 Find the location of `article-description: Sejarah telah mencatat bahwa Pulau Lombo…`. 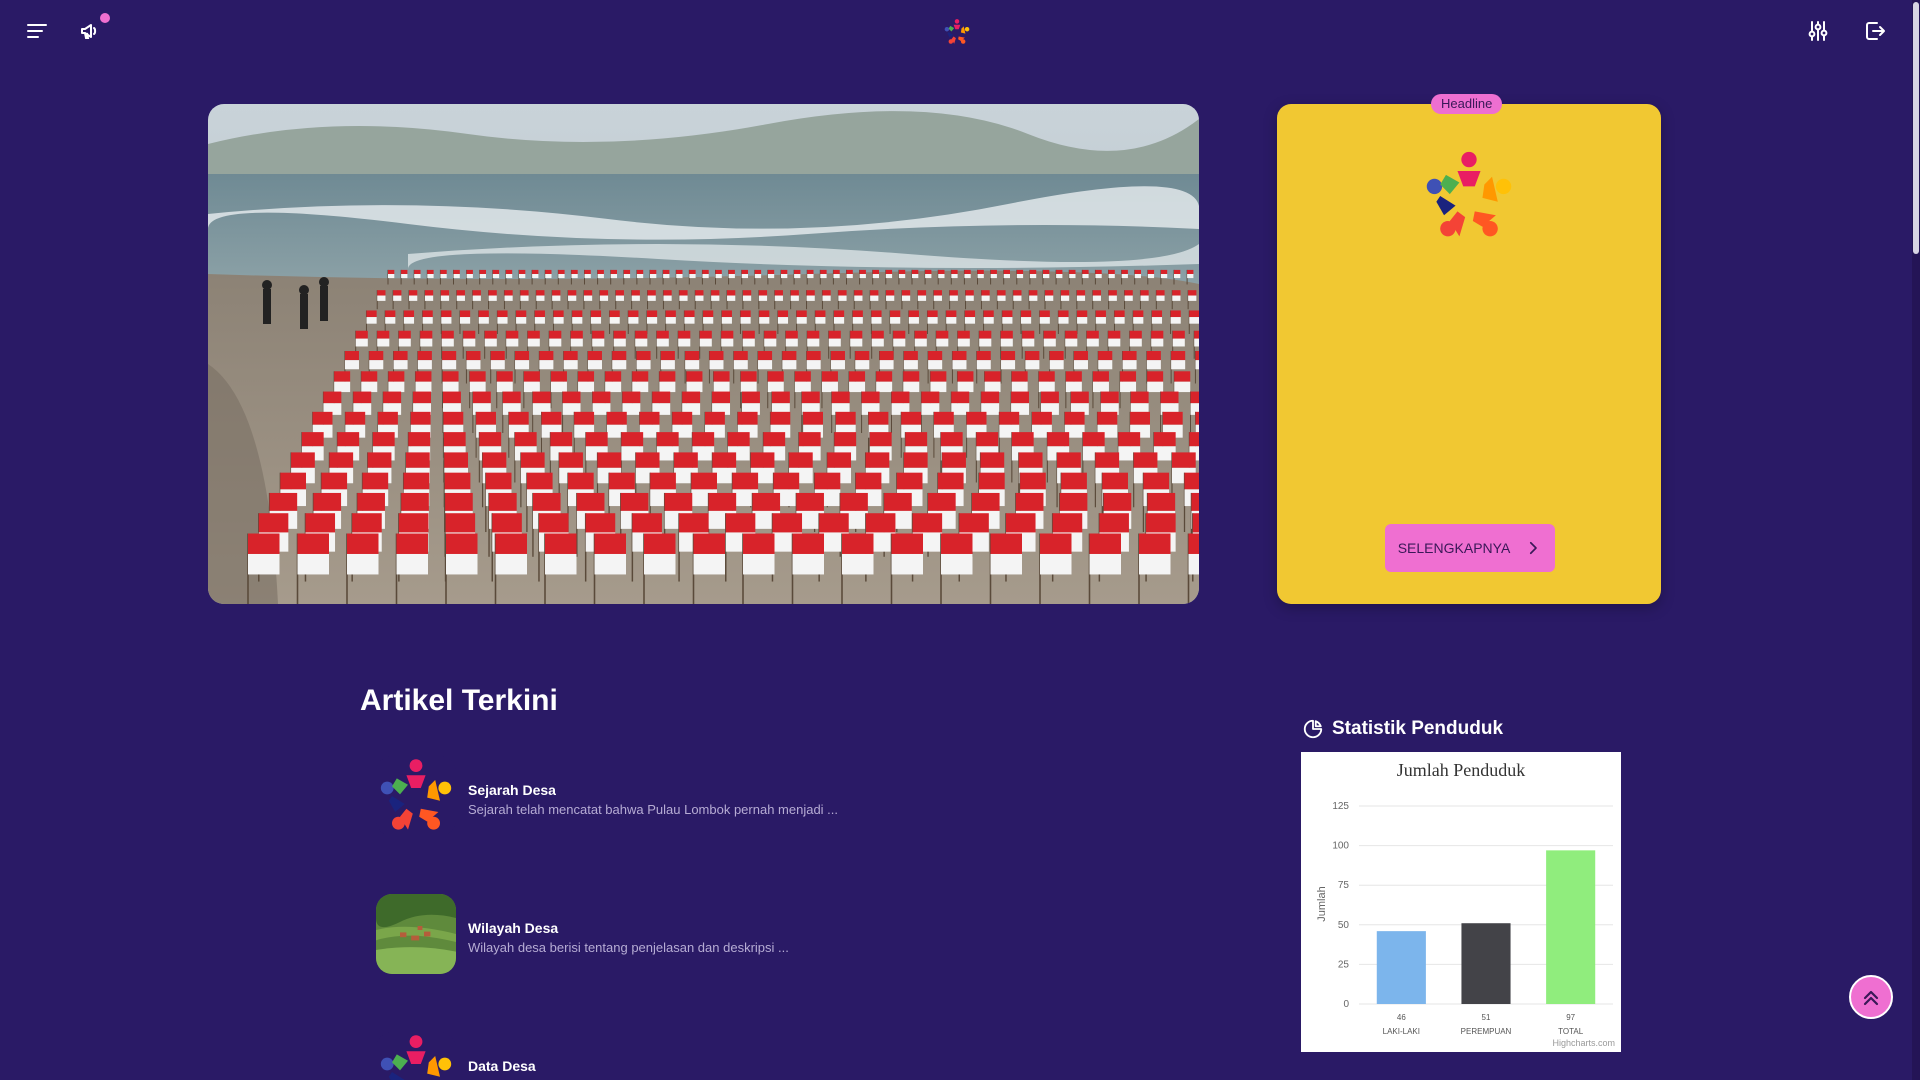

article-description: Sejarah telah mencatat bahwa Pulau Lombo… is located at coordinates (653, 809).